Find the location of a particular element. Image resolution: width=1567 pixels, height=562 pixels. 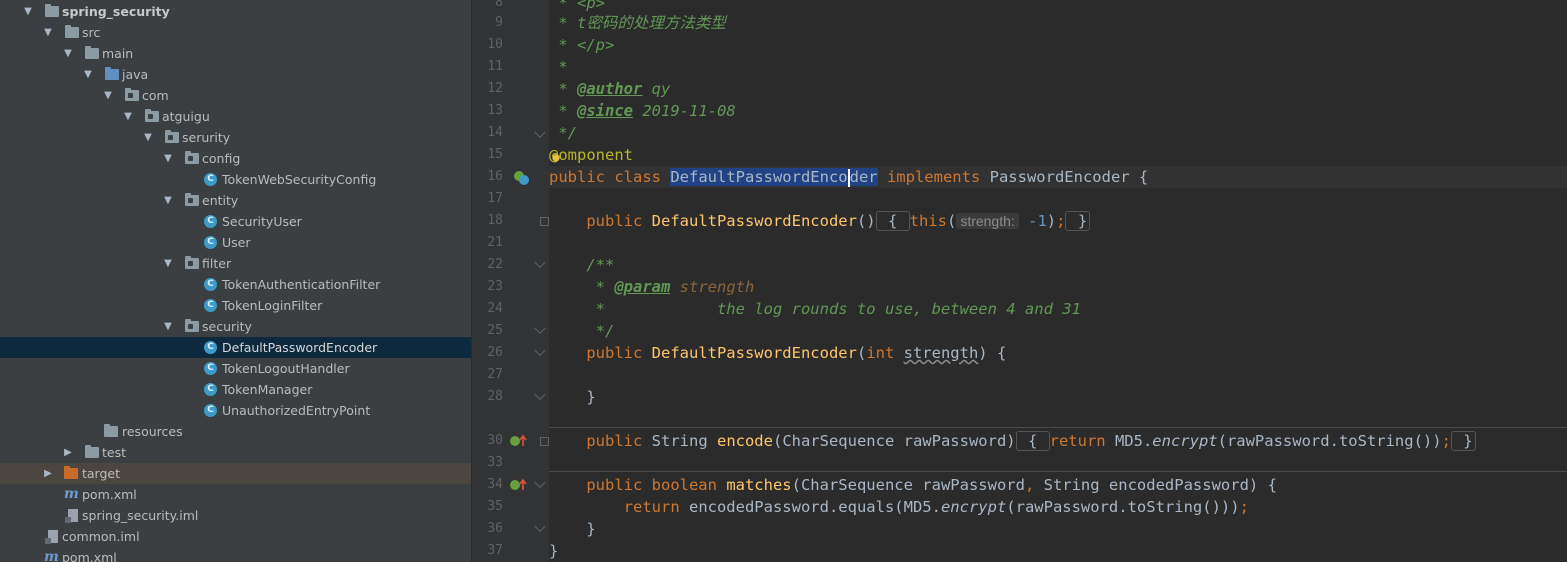

method-separator is located at coordinates (1058, 471).